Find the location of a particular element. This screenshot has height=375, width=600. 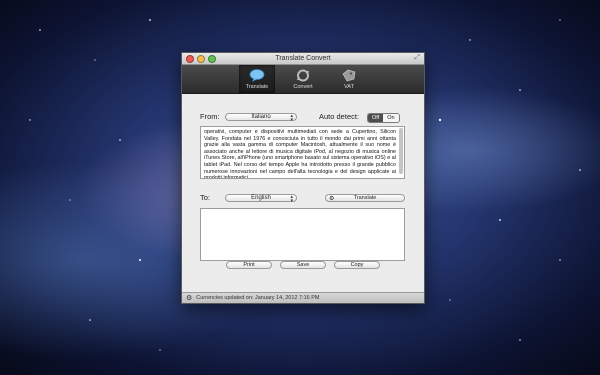

auto-detect-off-option: Off is located at coordinates (376, 118).